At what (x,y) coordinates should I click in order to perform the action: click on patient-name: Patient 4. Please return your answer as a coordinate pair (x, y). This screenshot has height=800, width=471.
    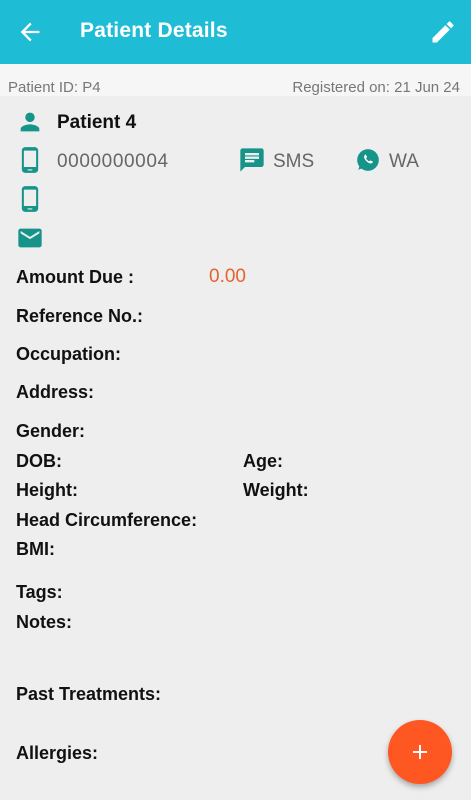
    Looking at the image, I should click on (97, 122).